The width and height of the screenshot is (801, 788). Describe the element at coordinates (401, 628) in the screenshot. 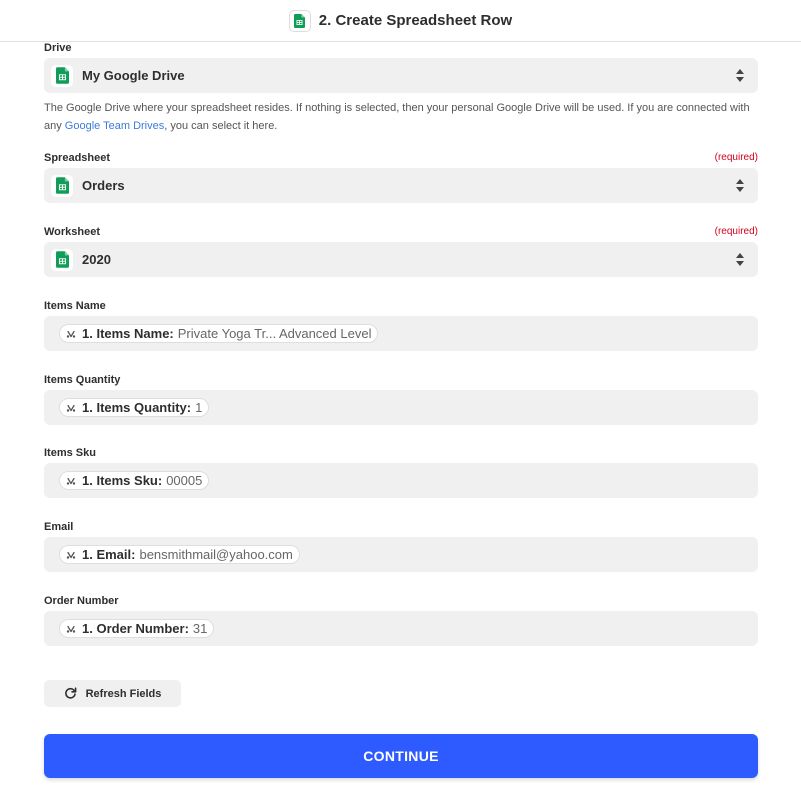

I see `order-number-input: 1. Order Number: 31` at that location.